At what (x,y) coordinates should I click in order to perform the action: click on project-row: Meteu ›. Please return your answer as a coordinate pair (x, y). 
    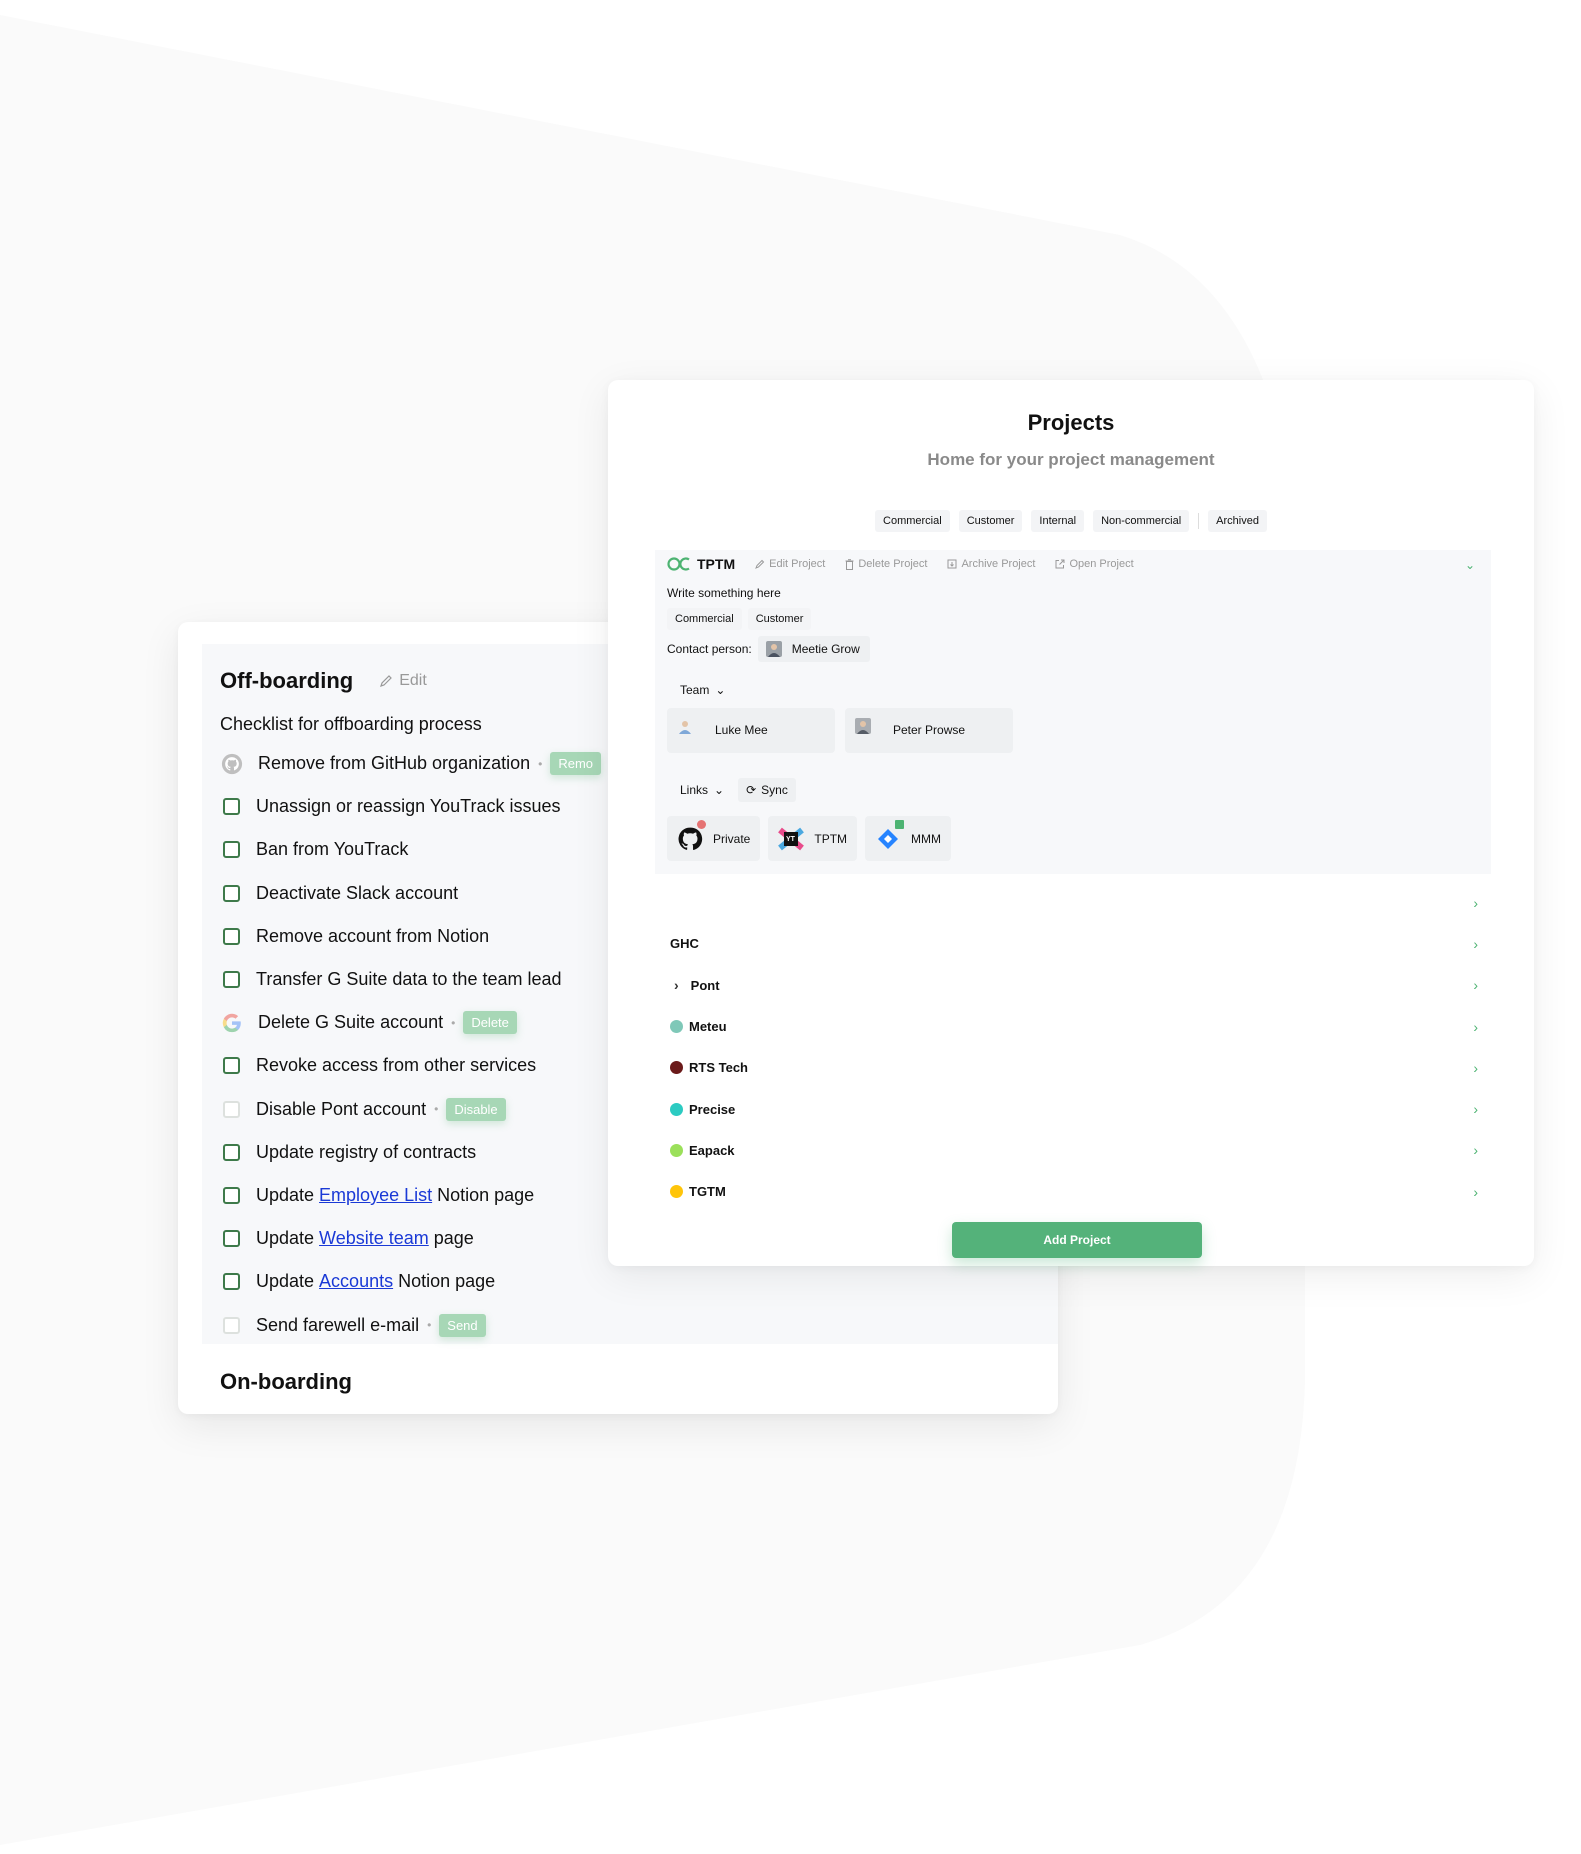
    Looking at the image, I should click on (1071, 1026).